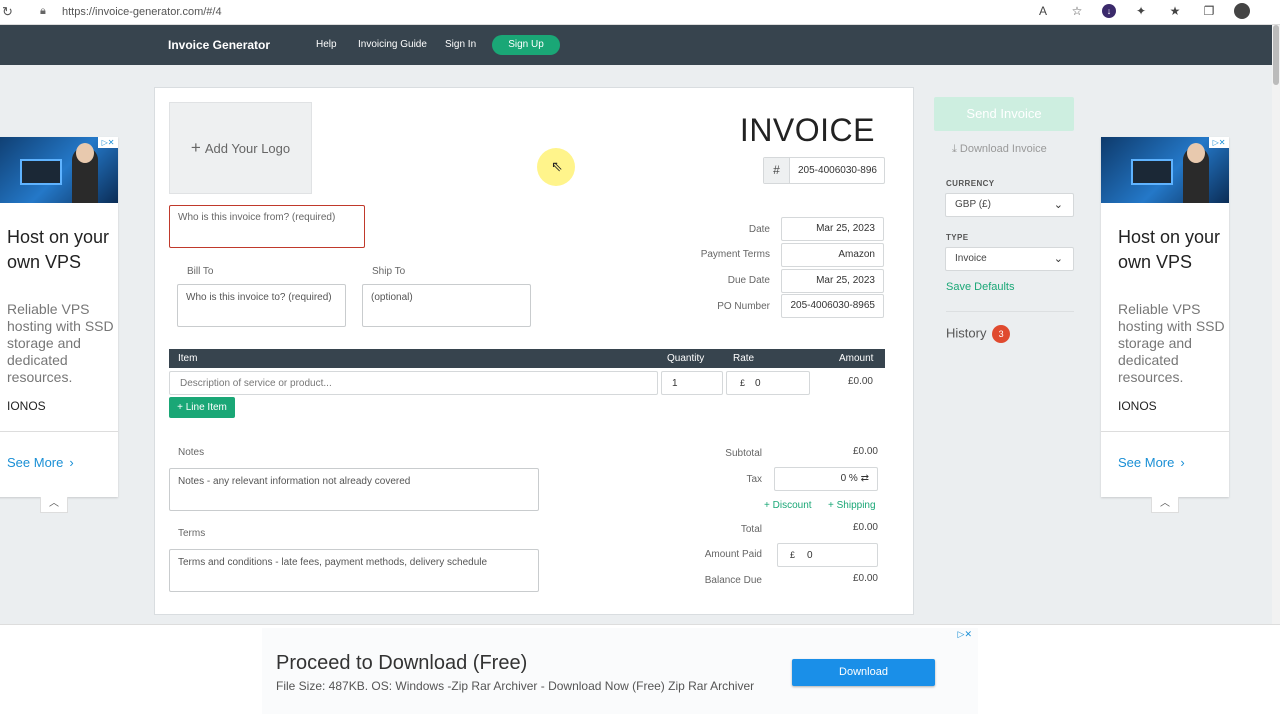 This screenshot has height=720, width=1280. Describe the element at coordinates (247, 148) in the screenshot. I see `add-logo-label: Add Your Logo` at that location.